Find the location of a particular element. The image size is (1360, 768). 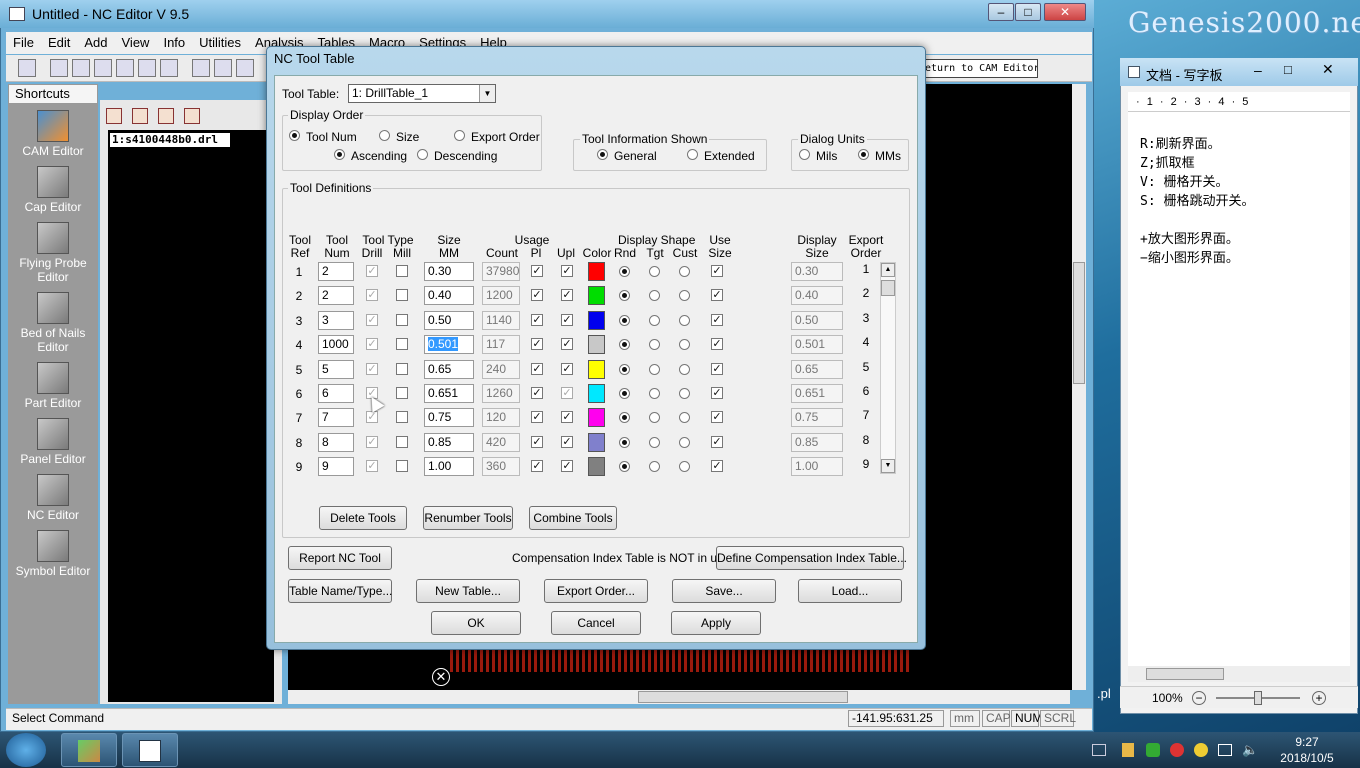

size-field: 0.85 is located at coordinates (449, 442).